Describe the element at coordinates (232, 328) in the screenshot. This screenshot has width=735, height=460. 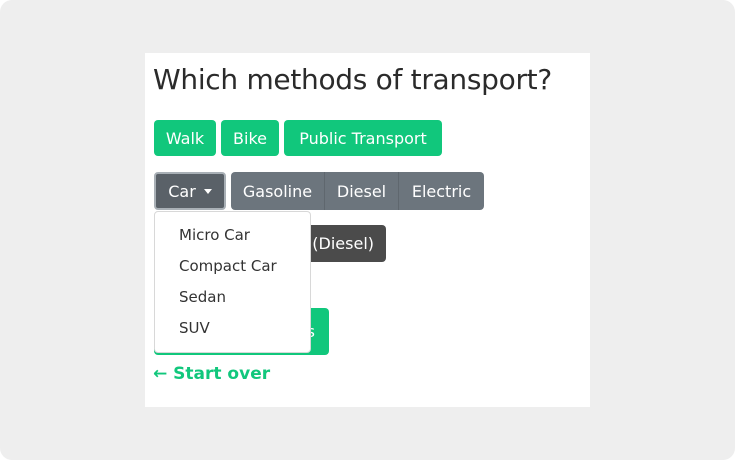
I see `dropdown-item-suv: SUV` at that location.